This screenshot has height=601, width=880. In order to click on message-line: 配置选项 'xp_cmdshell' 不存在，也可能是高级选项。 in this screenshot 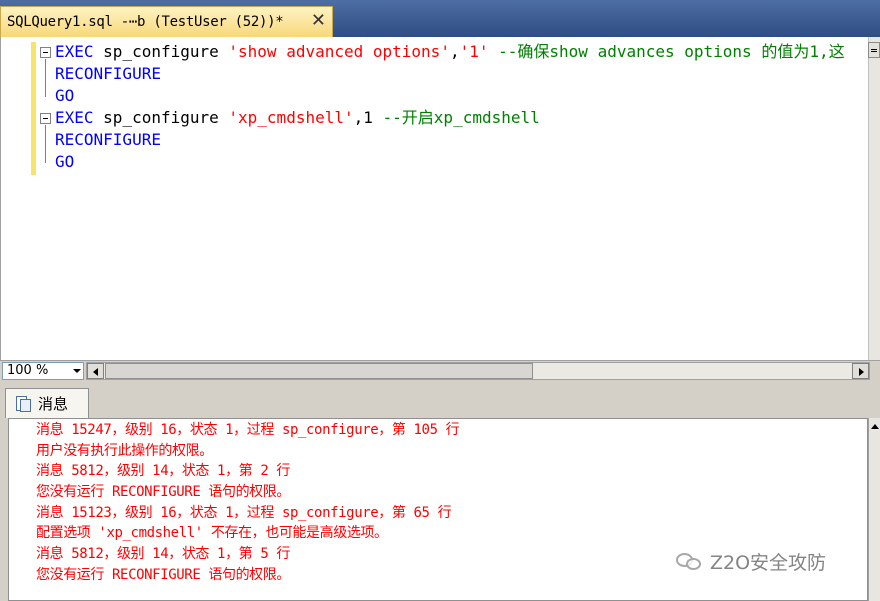, I will do `click(212, 533)`.